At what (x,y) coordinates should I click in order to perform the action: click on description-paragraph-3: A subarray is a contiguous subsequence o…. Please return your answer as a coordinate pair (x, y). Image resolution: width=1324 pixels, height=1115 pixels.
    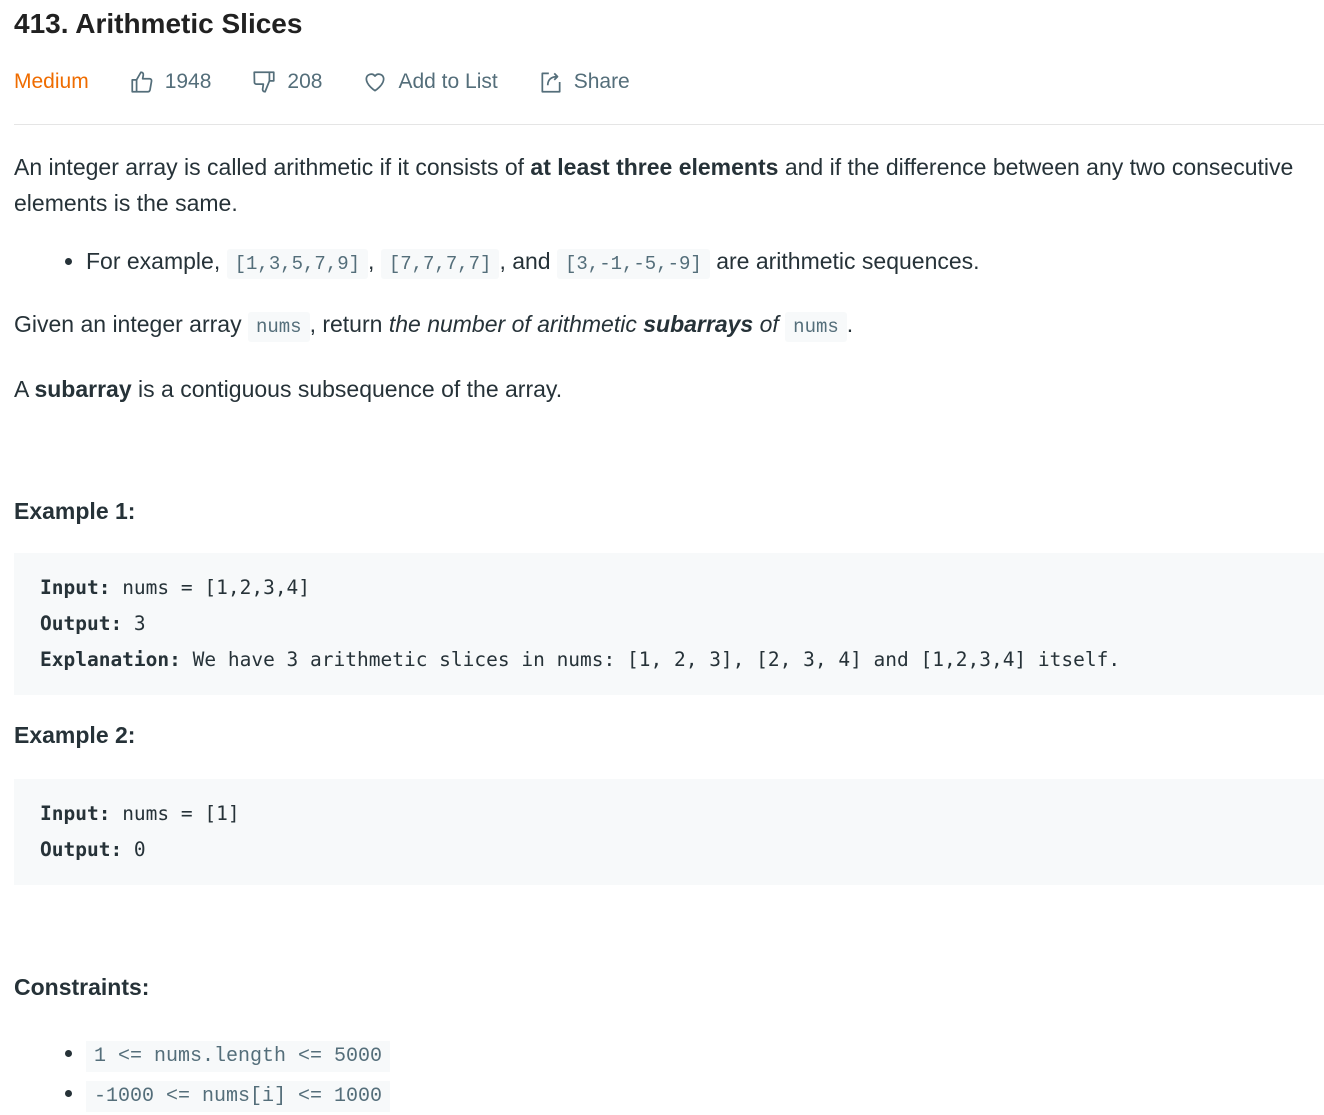
    Looking at the image, I should click on (288, 389).